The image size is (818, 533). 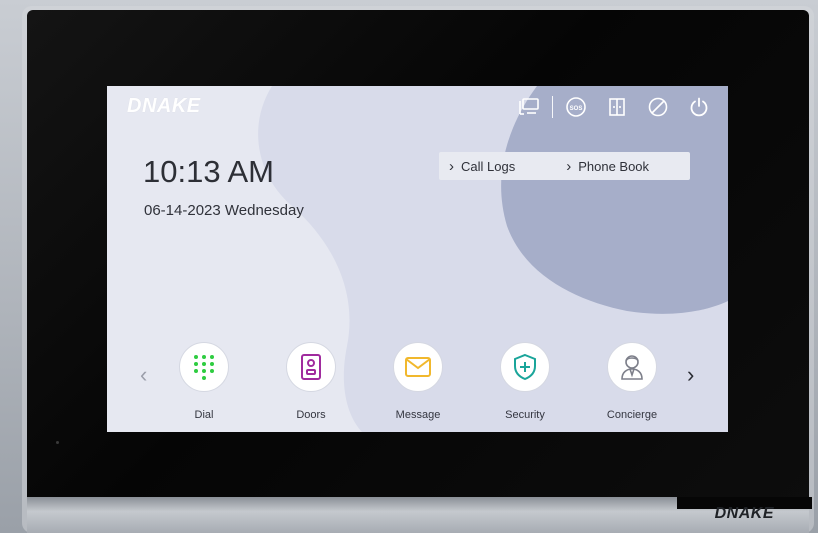 I want to click on do-not-disturb-icon, so click(x=658, y=107).